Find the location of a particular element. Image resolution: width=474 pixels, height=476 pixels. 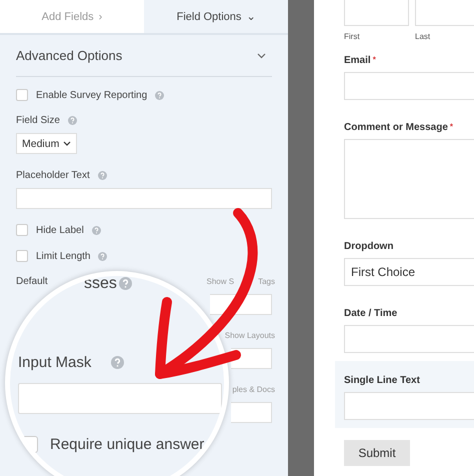

field-label: Placeholder Text is located at coordinates (53, 175).